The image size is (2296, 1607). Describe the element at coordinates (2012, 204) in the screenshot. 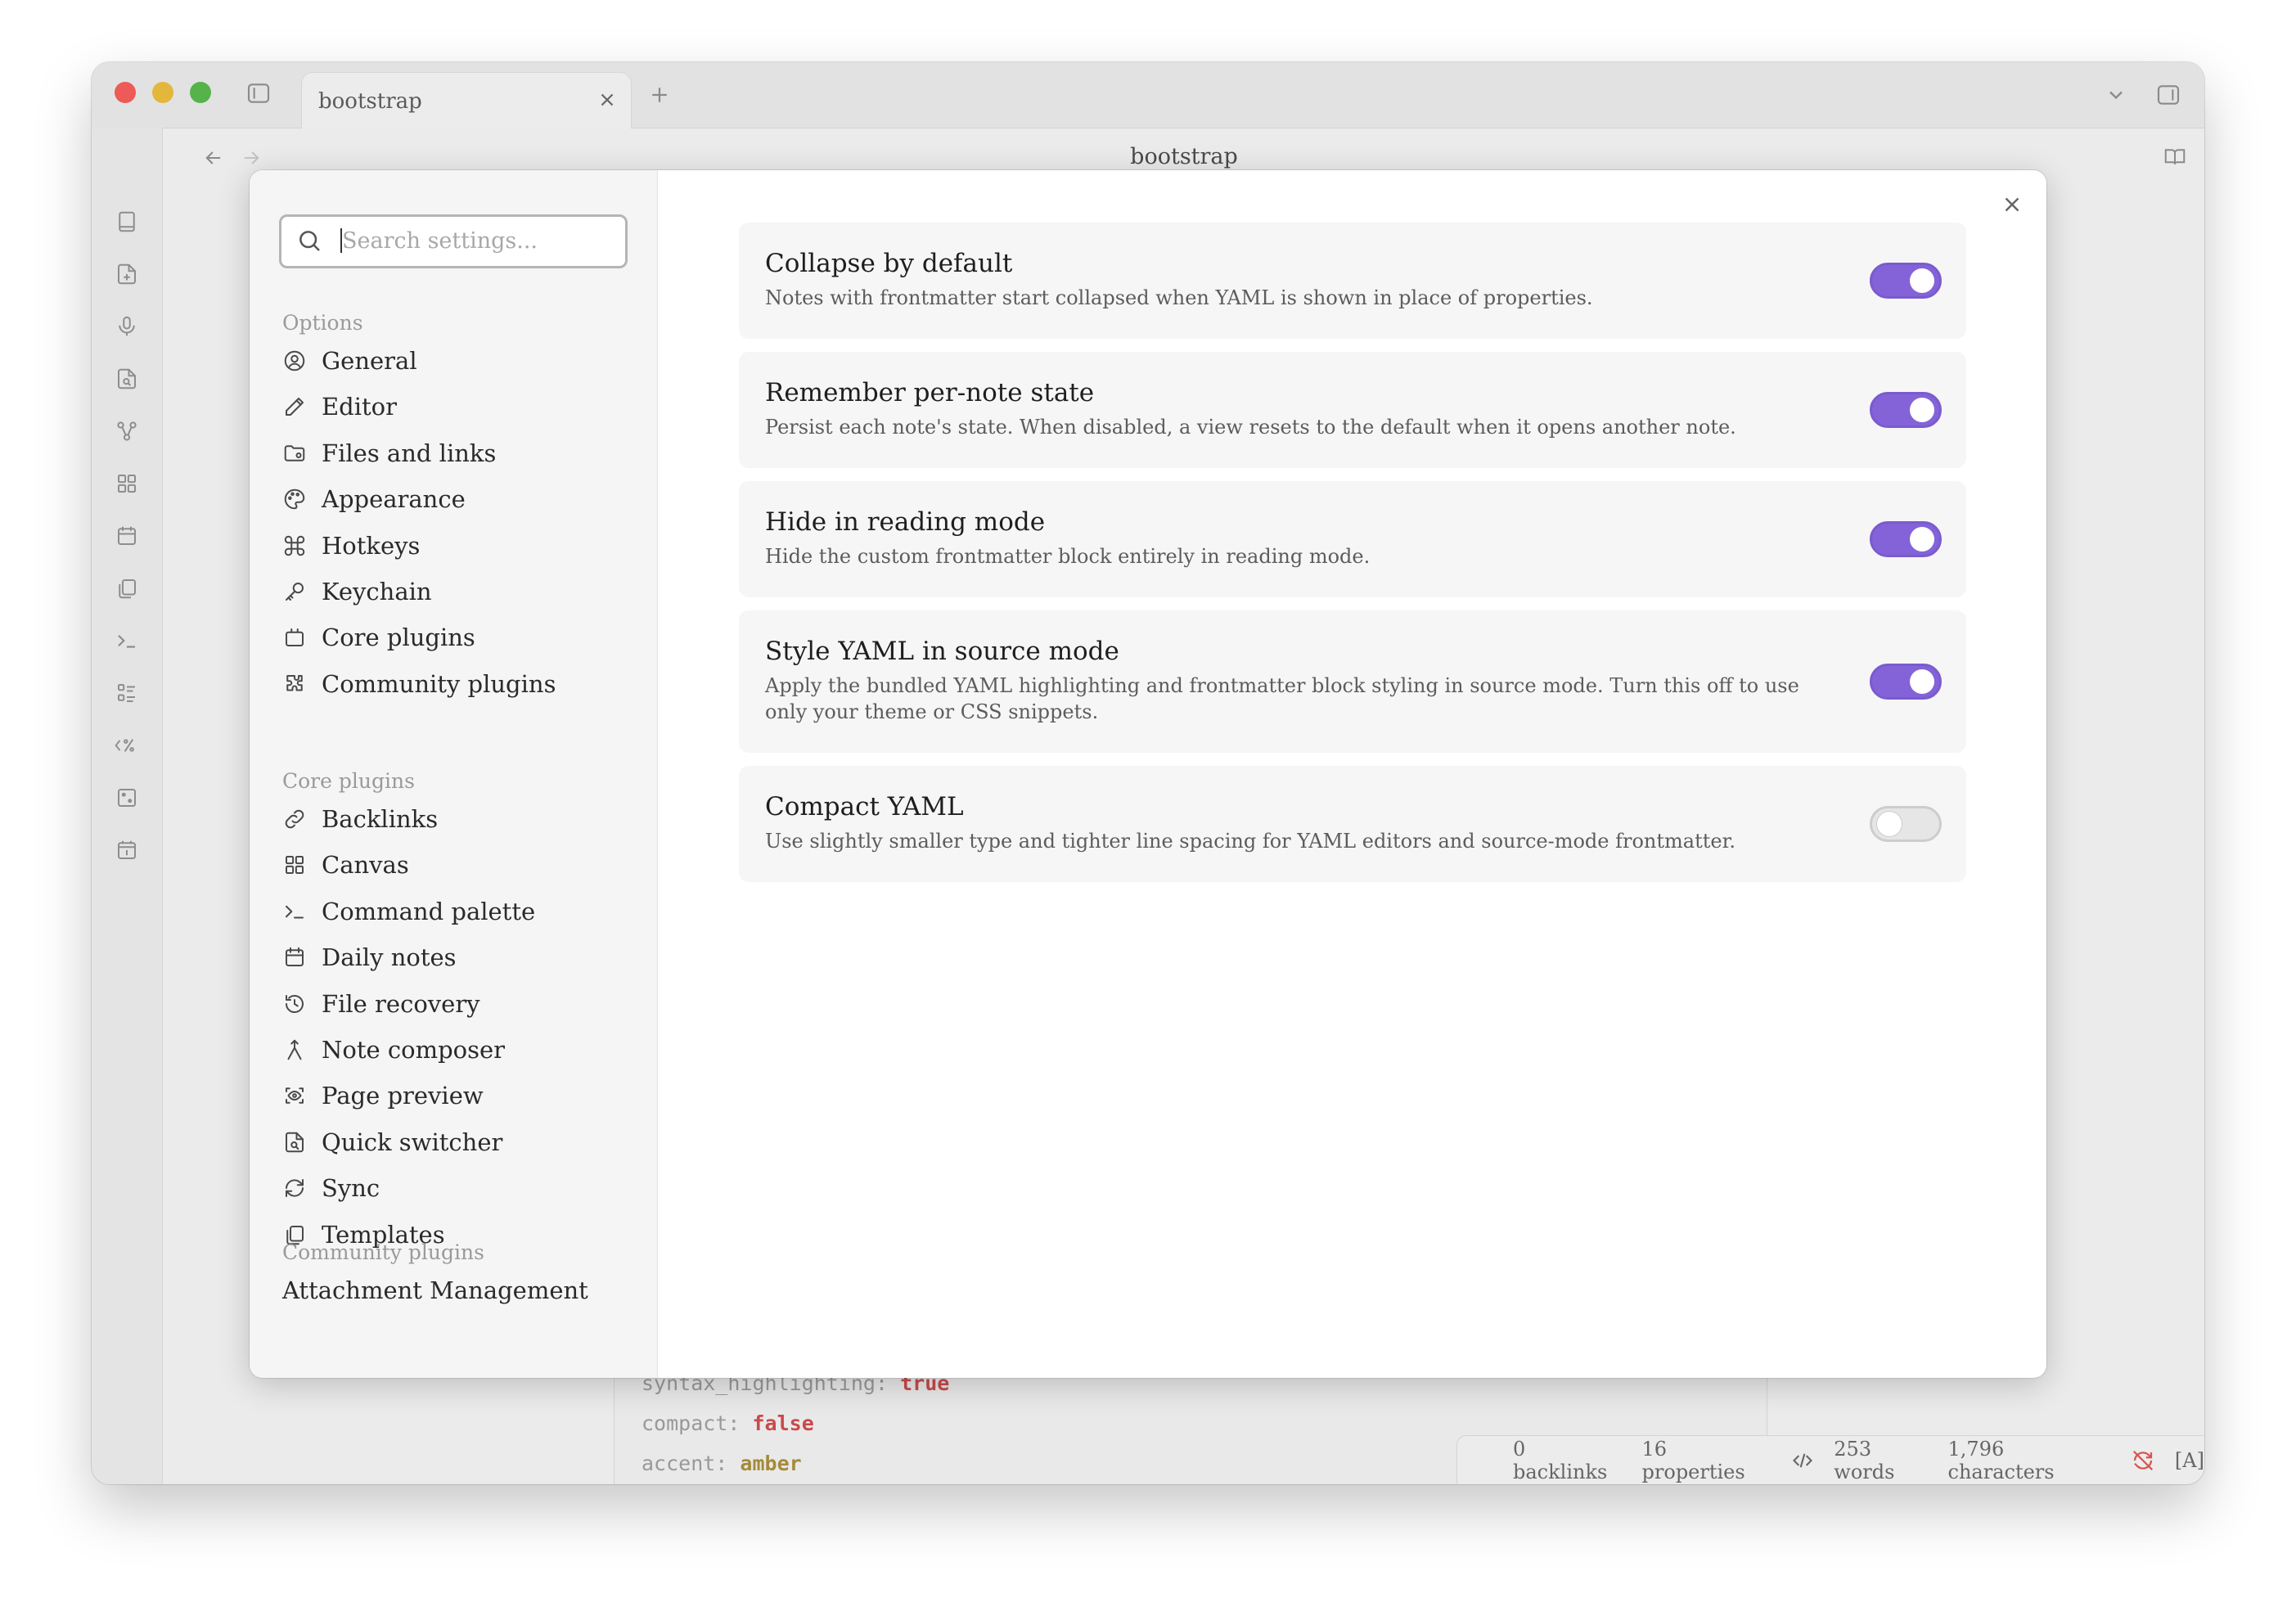

I see `close-icon` at that location.